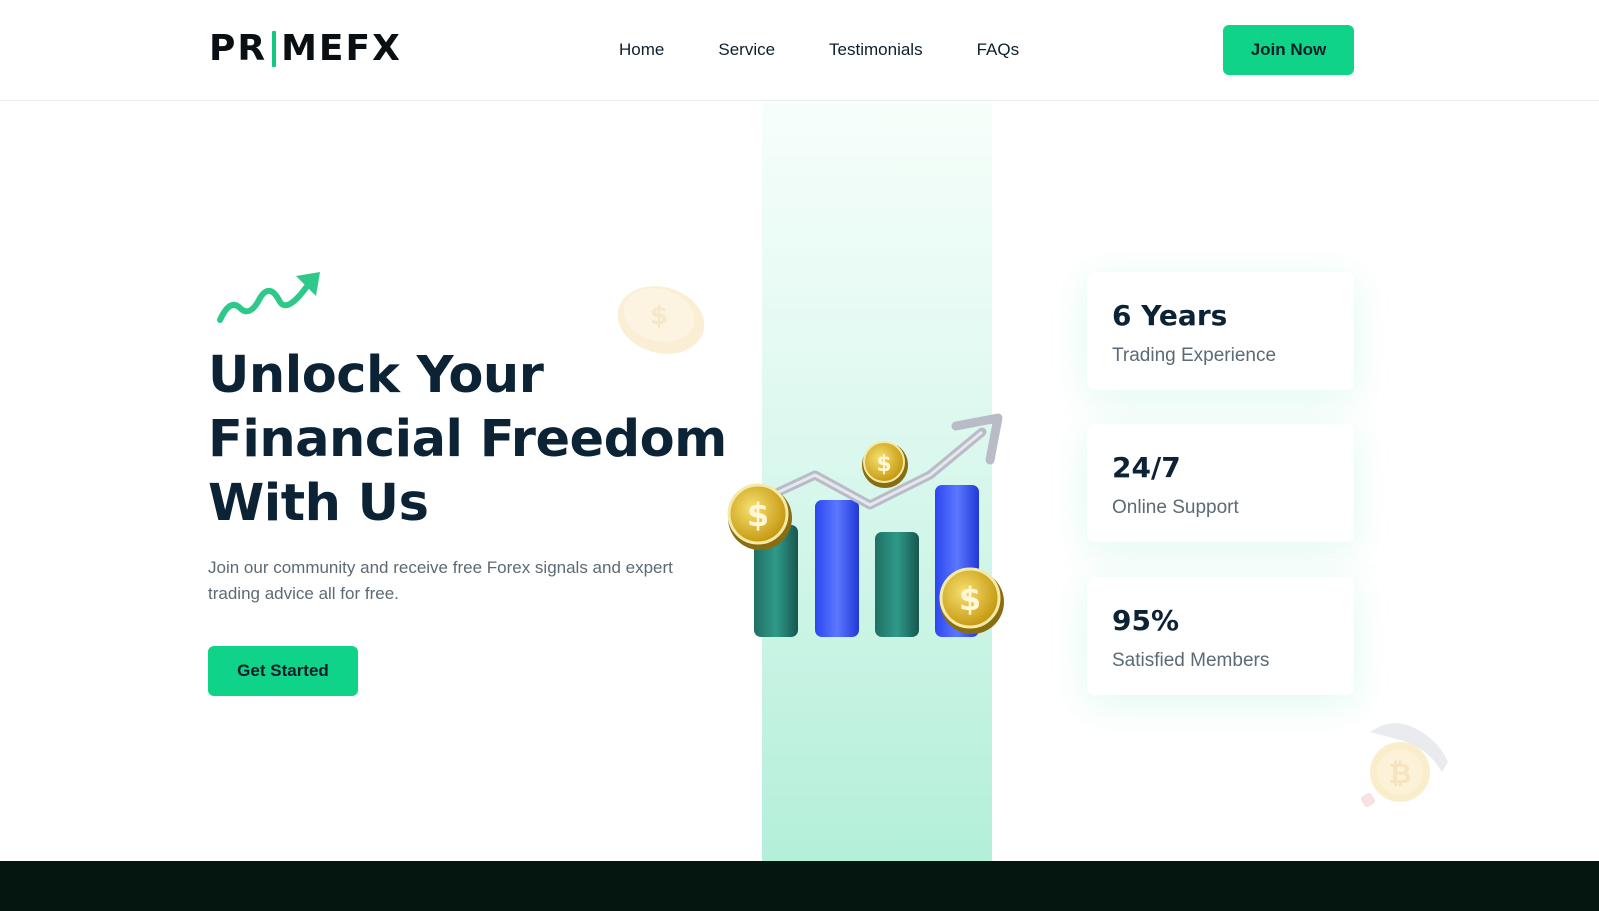  I want to click on join-now-button: Join Now, so click(1288, 50).